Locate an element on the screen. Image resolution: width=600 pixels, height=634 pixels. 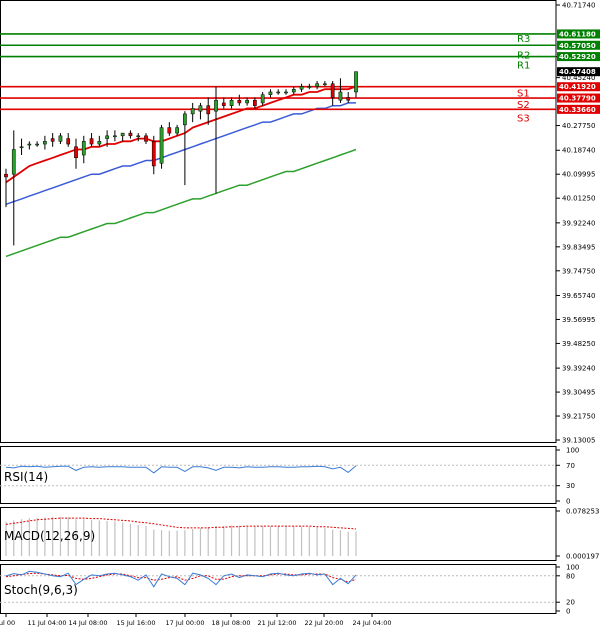
price-ytick-label: 39.30495 is located at coordinates (578, 393).